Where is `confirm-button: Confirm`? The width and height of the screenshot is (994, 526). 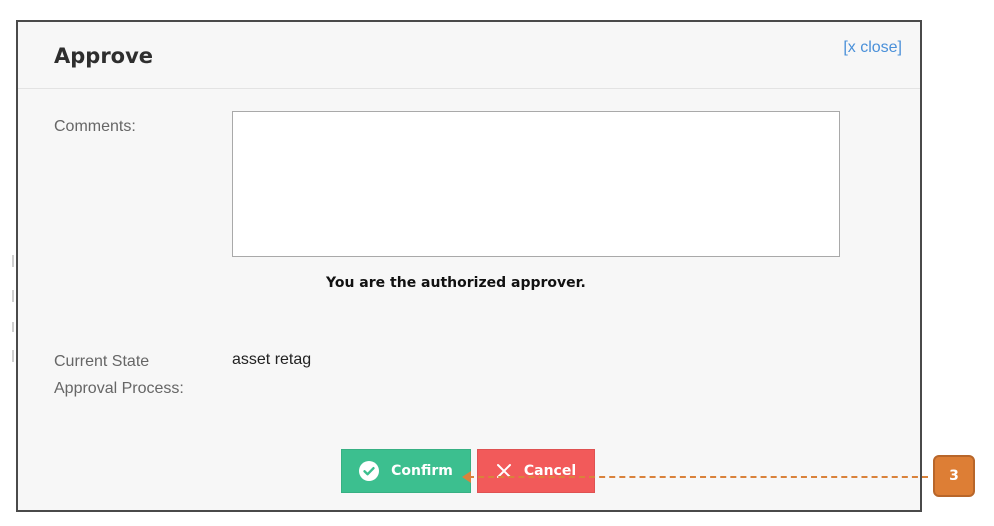 confirm-button: Confirm is located at coordinates (406, 471).